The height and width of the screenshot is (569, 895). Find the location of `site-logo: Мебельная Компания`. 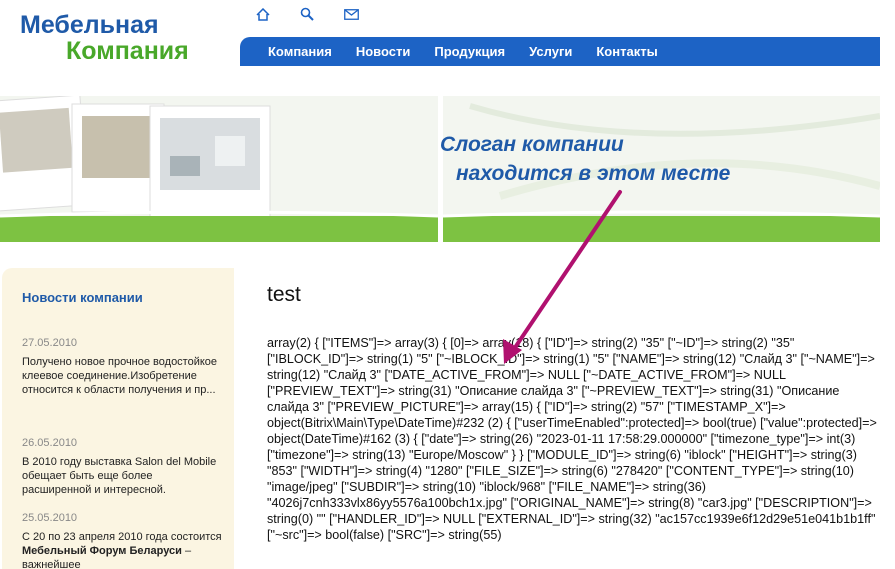

site-logo: Мебельная Компания is located at coordinates (104, 38).